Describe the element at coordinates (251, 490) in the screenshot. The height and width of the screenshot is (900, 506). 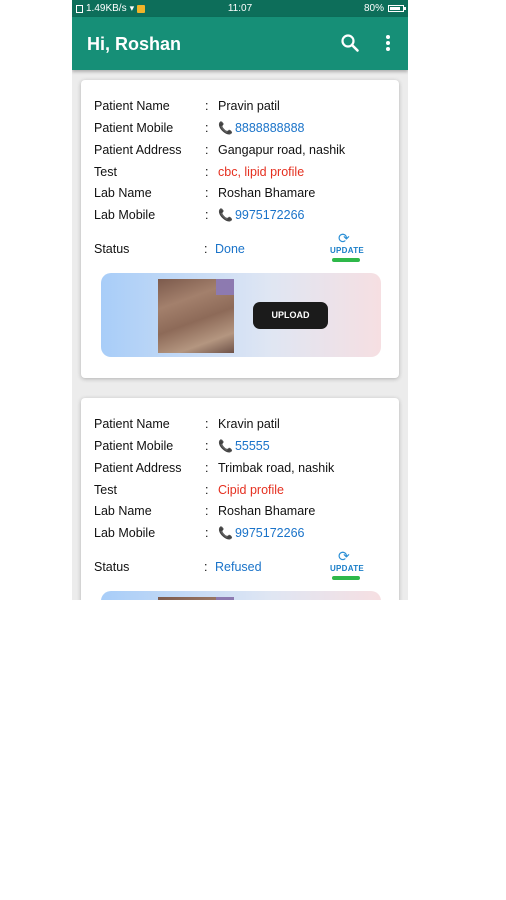
I see `test-value: Cipid profile` at that location.